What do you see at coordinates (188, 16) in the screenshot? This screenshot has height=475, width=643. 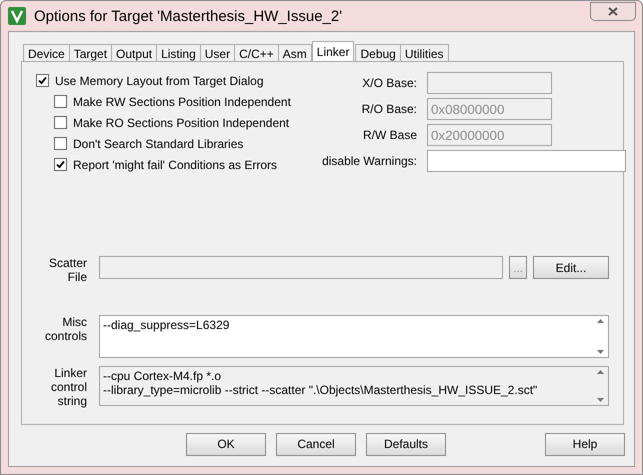 I see `window-title: Options for Target 'Masterthesis_HW_Issue_2'` at bounding box center [188, 16].